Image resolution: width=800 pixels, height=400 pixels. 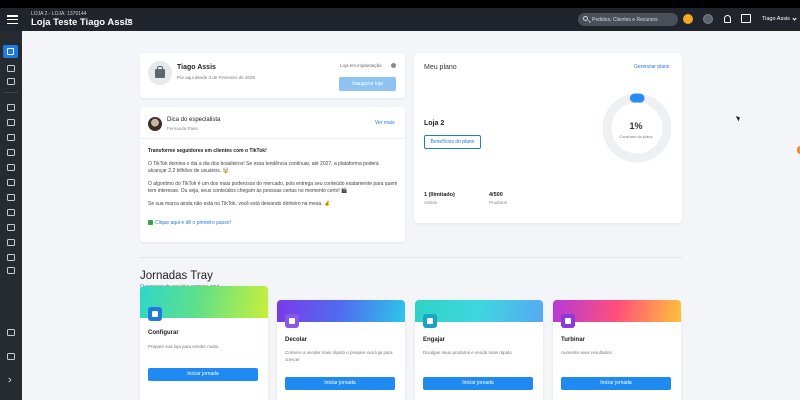 I want to click on check-icon, so click(x=150, y=222).